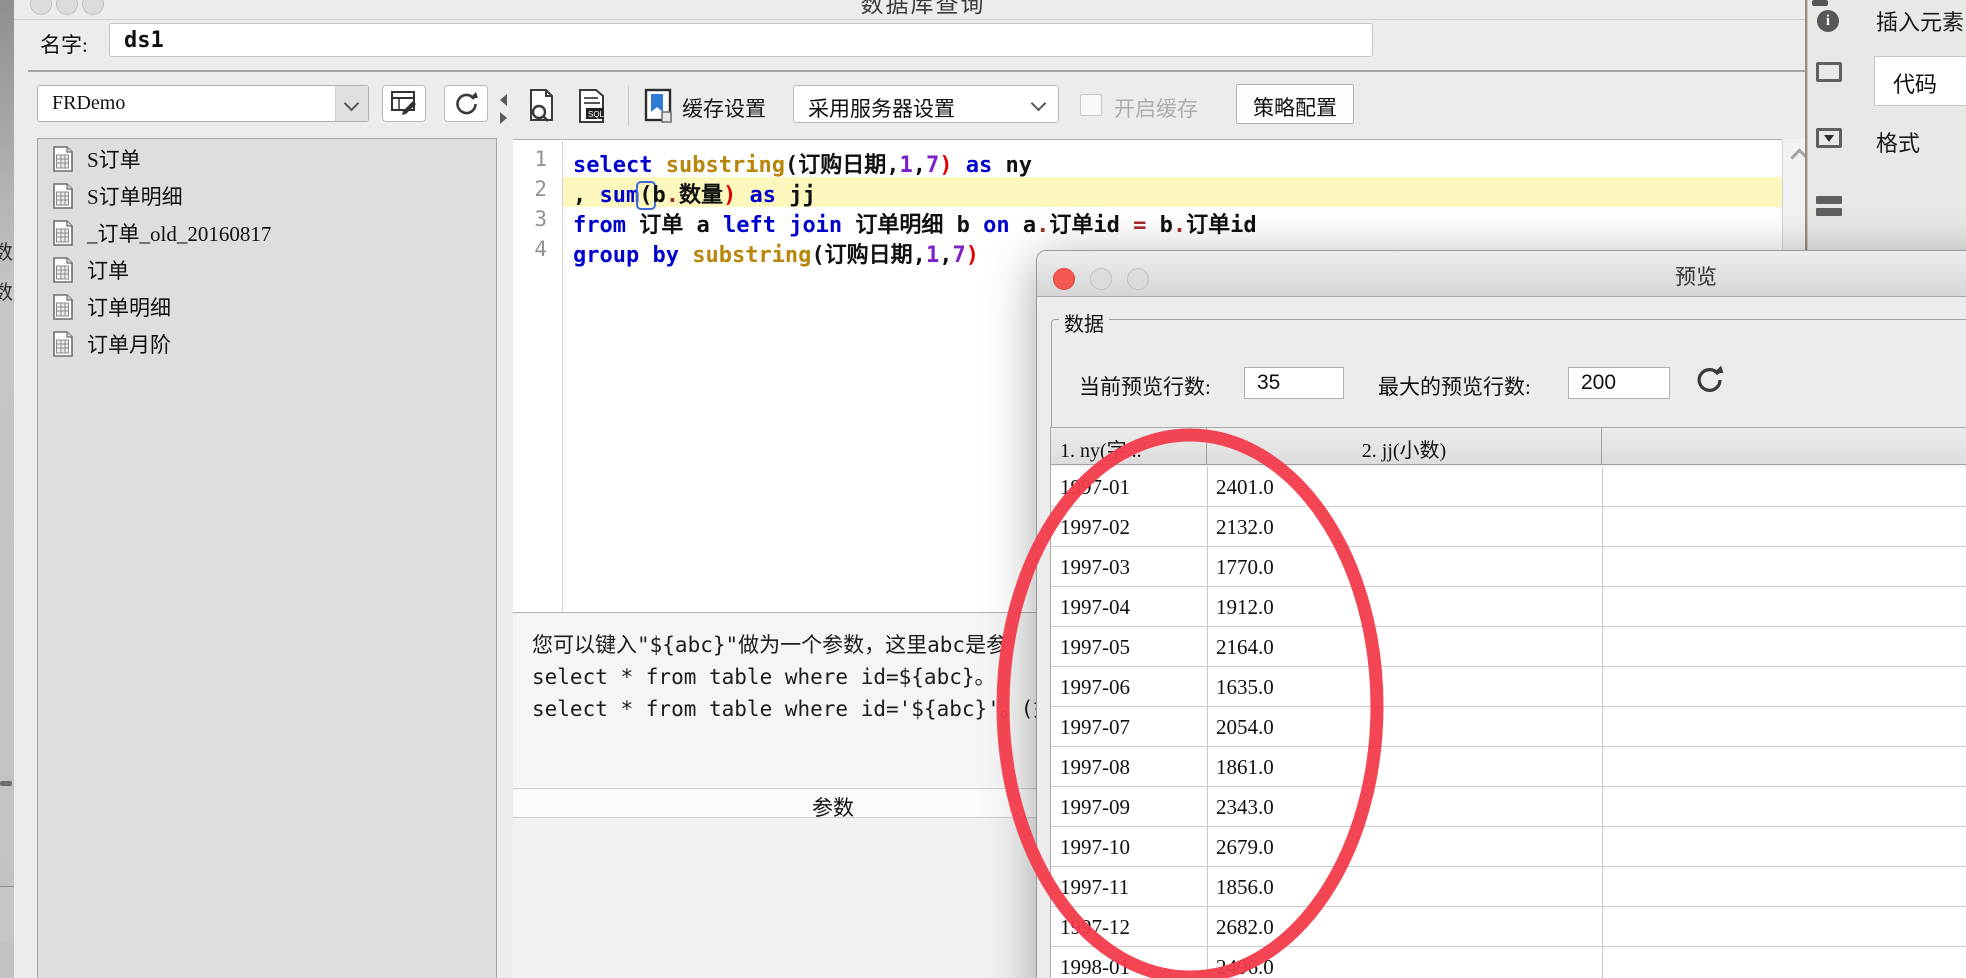  I want to click on info-icon: i, so click(1828, 21).